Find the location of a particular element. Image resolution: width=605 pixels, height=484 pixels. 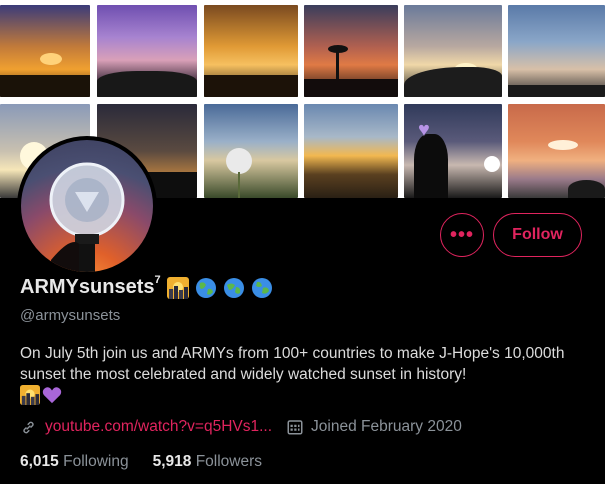

bio-emojis is located at coordinates (41, 395).